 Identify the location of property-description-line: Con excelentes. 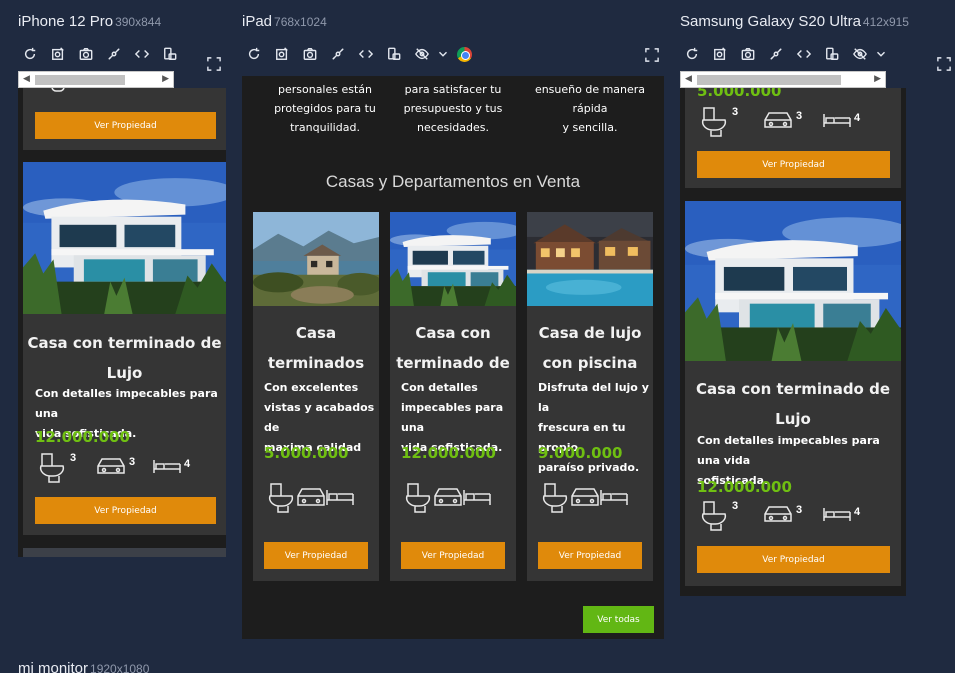
(311, 387).